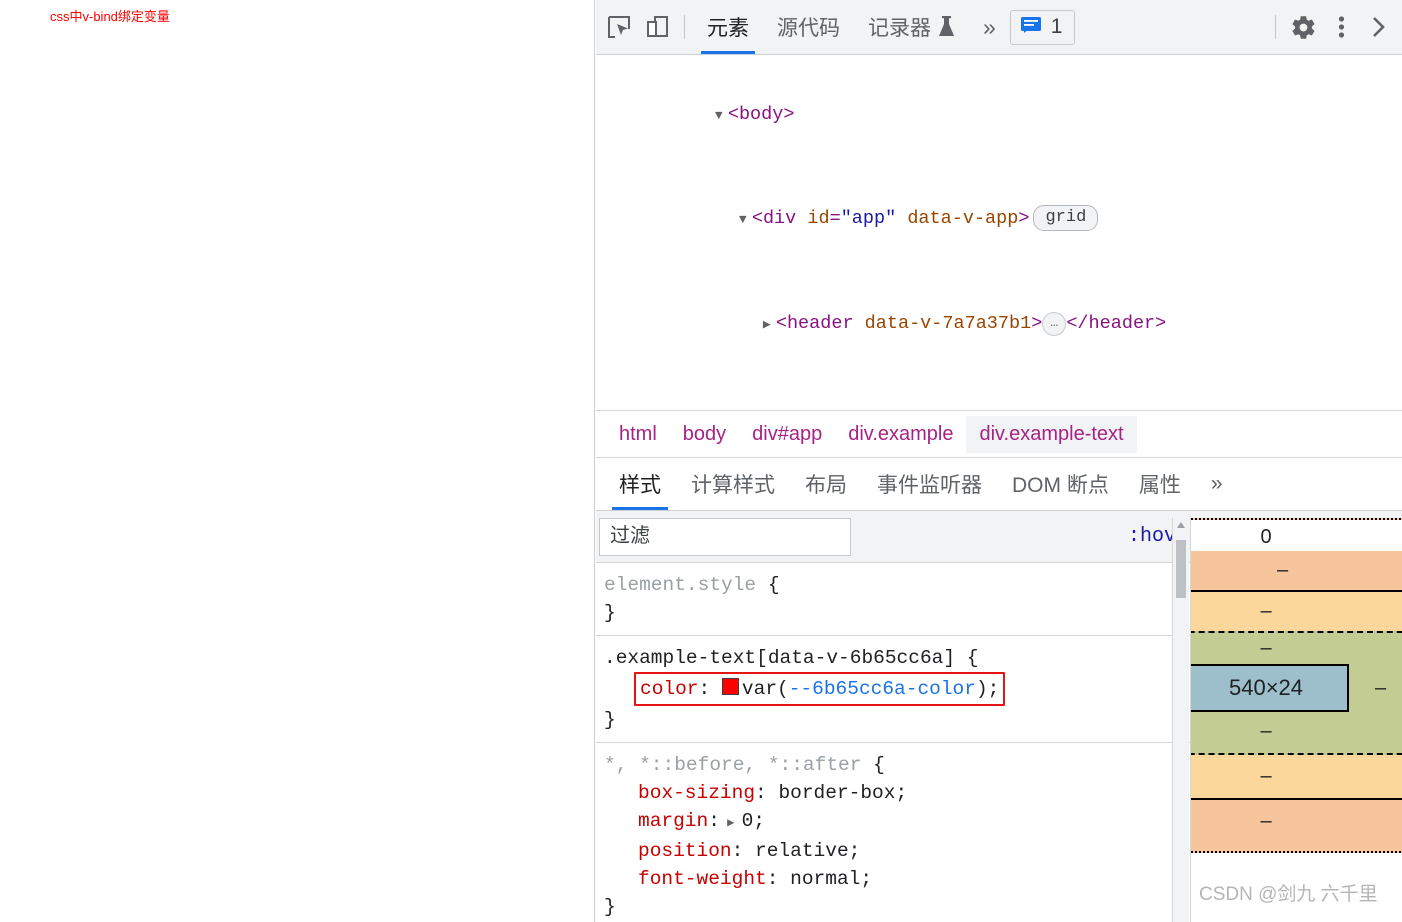  I want to click on scrollbar-thumb, so click(1181, 569).